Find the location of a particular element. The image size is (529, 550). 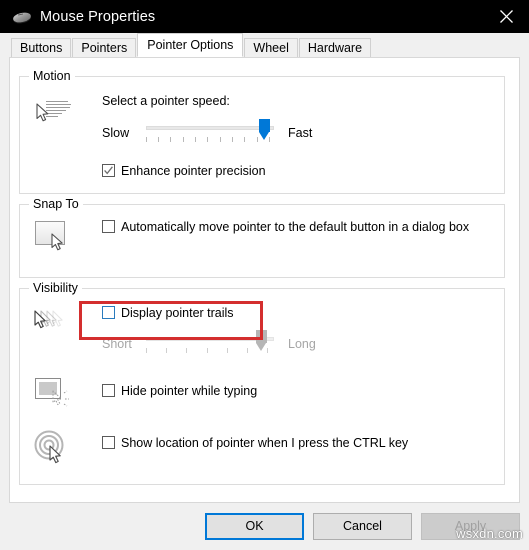

display-pointer-trails-checkbox is located at coordinates (108, 312).